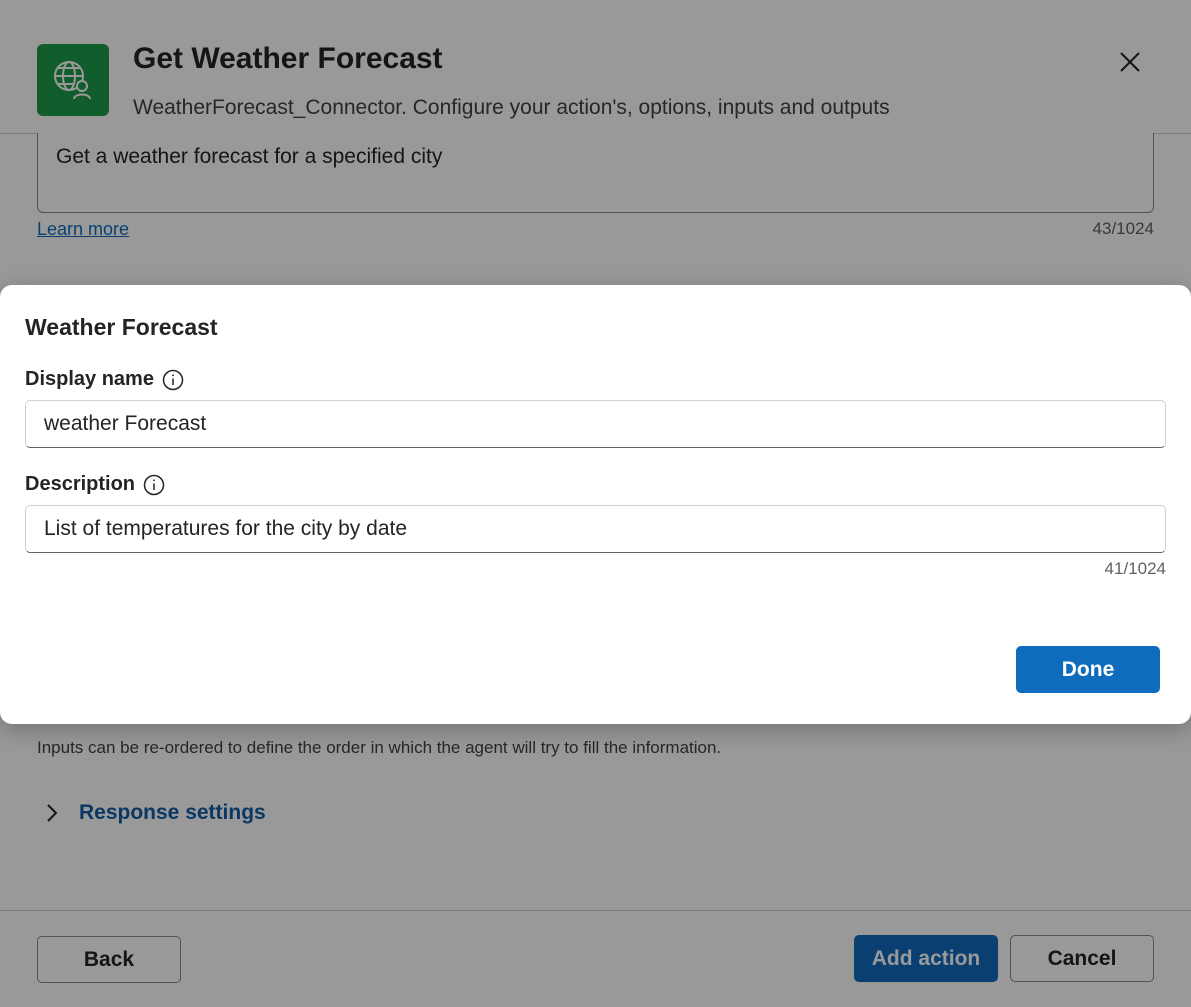  Describe the element at coordinates (121, 327) in the screenshot. I see `modal-title: Weather Forecast` at that location.